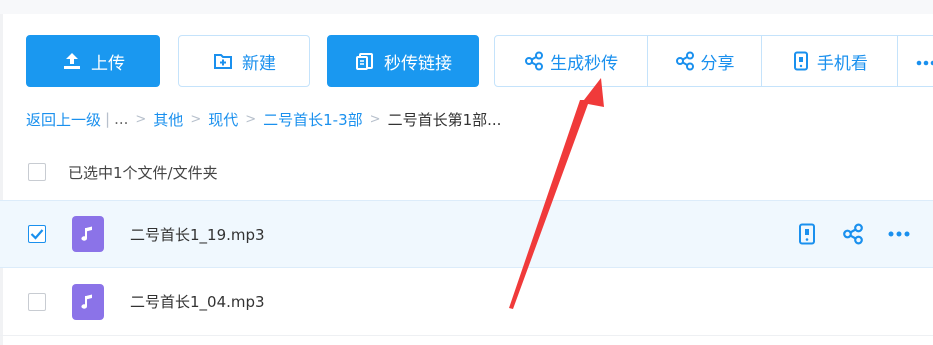 The image size is (933, 345). What do you see at coordinates (72, 61) in the screenshot?
I see `upload-icon` at bounding box center [72, 61].